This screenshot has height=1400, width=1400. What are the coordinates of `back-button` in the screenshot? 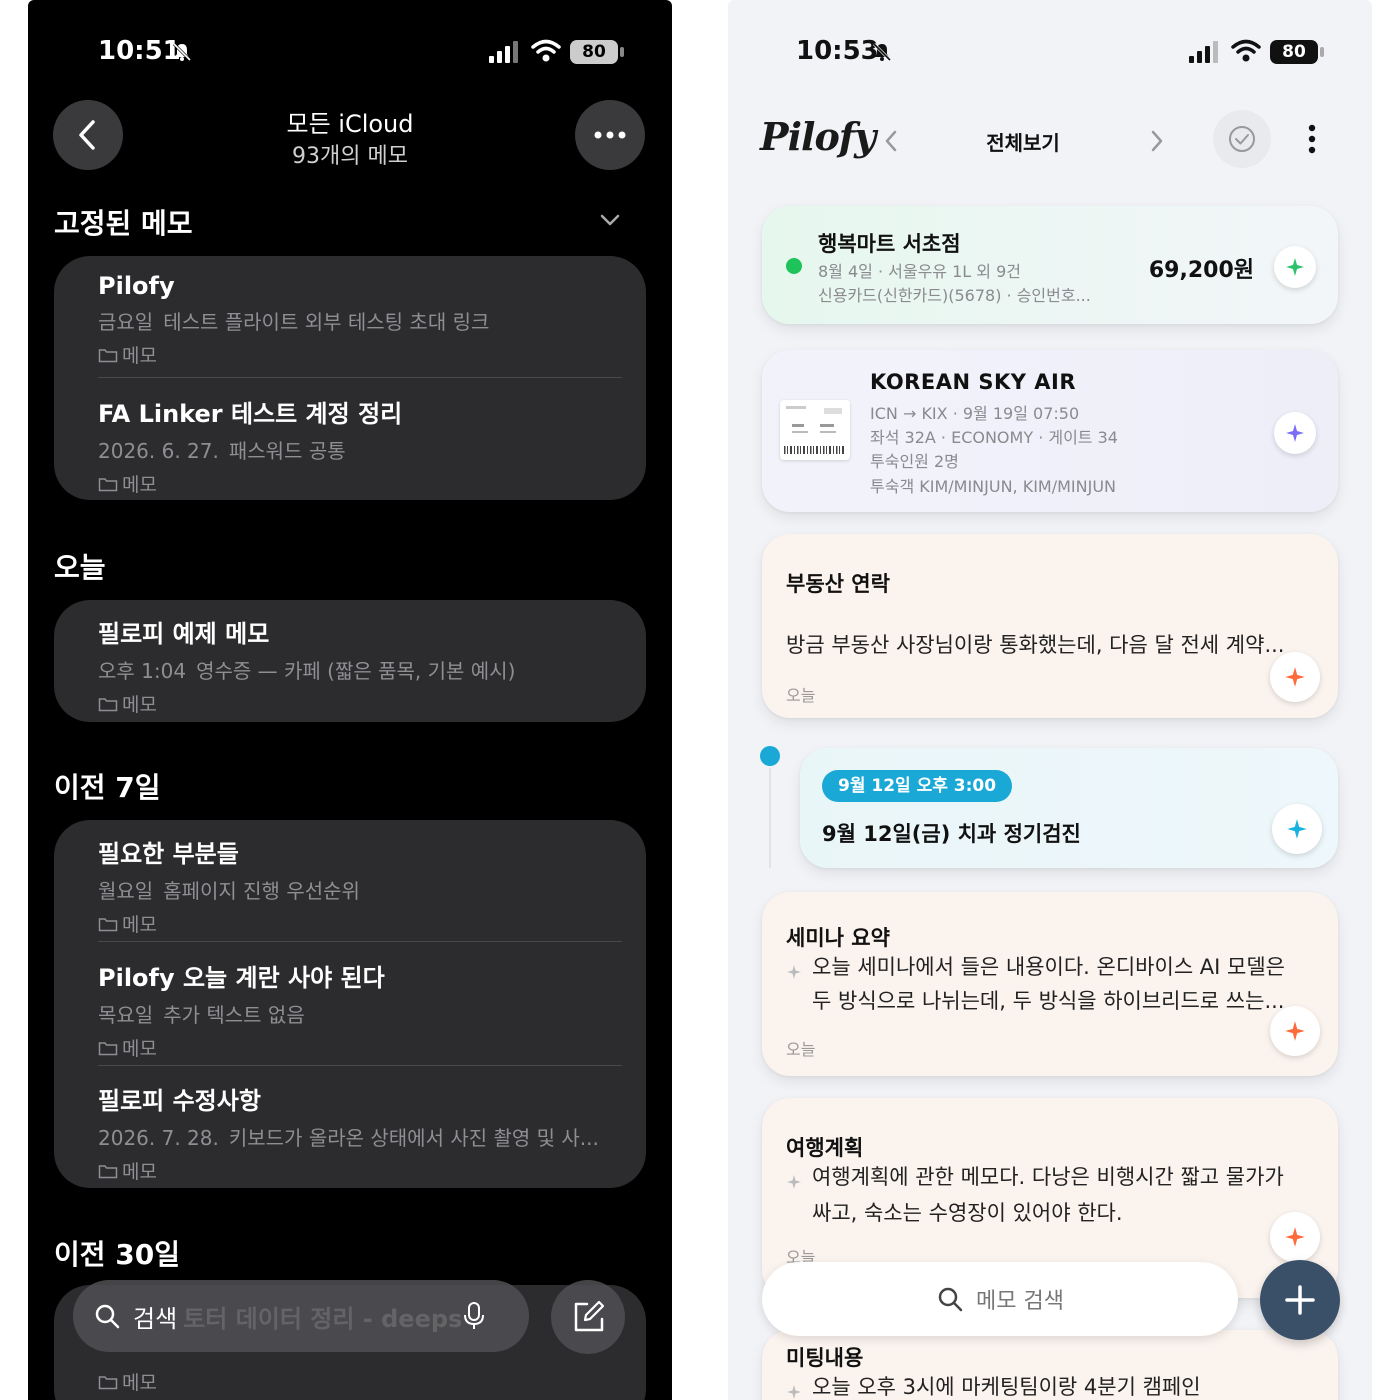 It's located at (88, 135).